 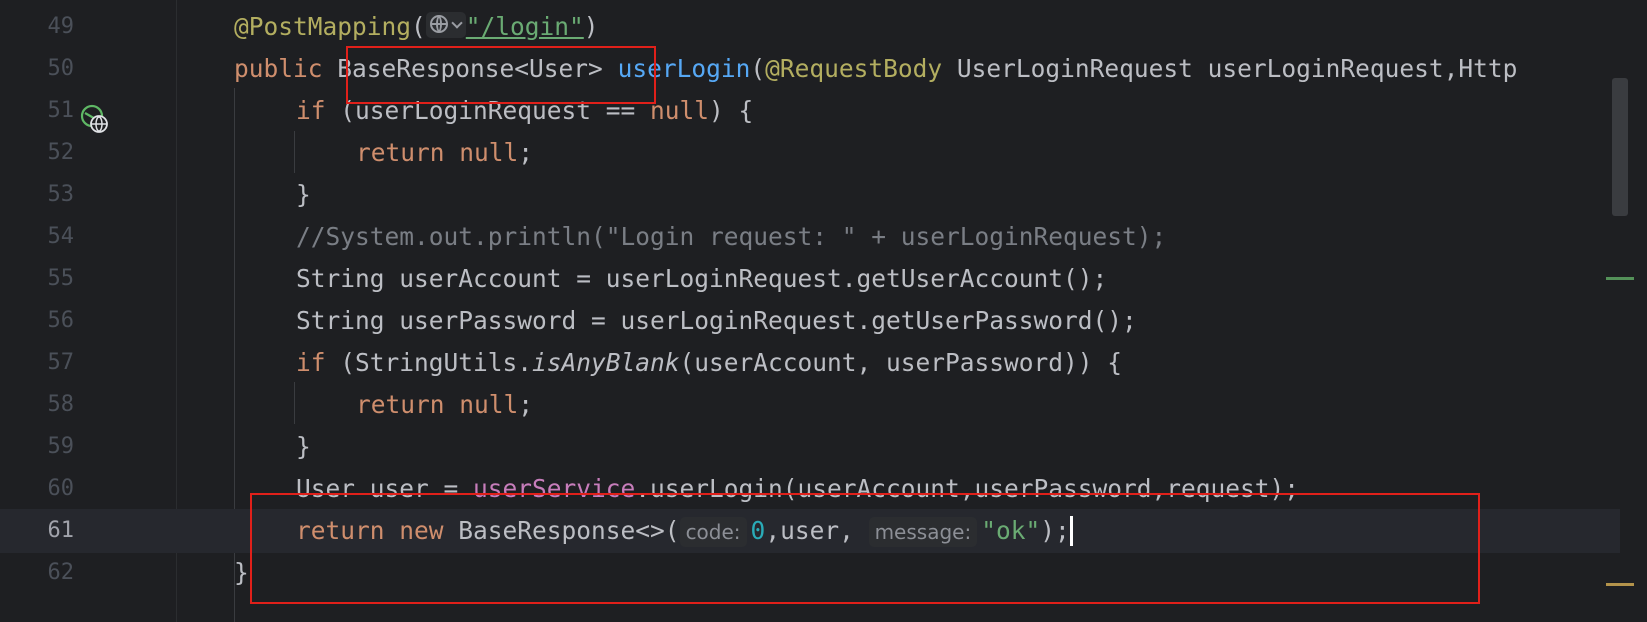 I want to click on code-line: 53 }, so click(x=810, y=195).